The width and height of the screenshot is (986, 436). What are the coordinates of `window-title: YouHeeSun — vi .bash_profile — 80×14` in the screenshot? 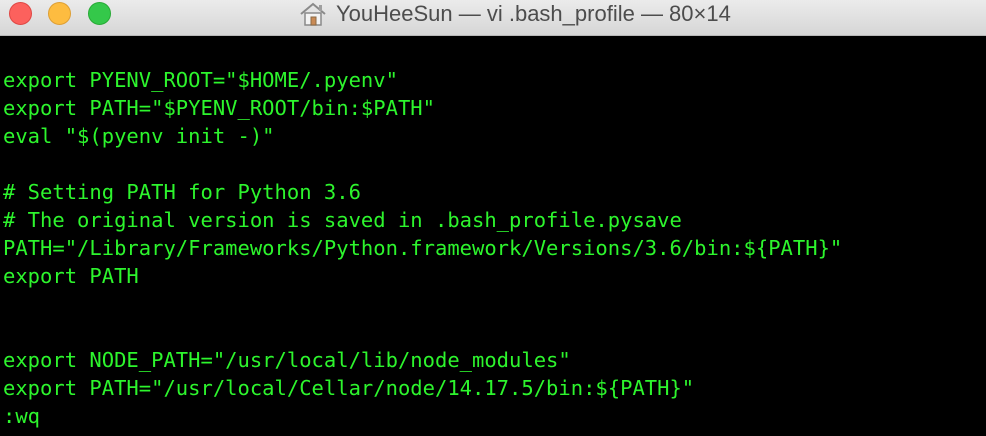 It's located at (533, 13).